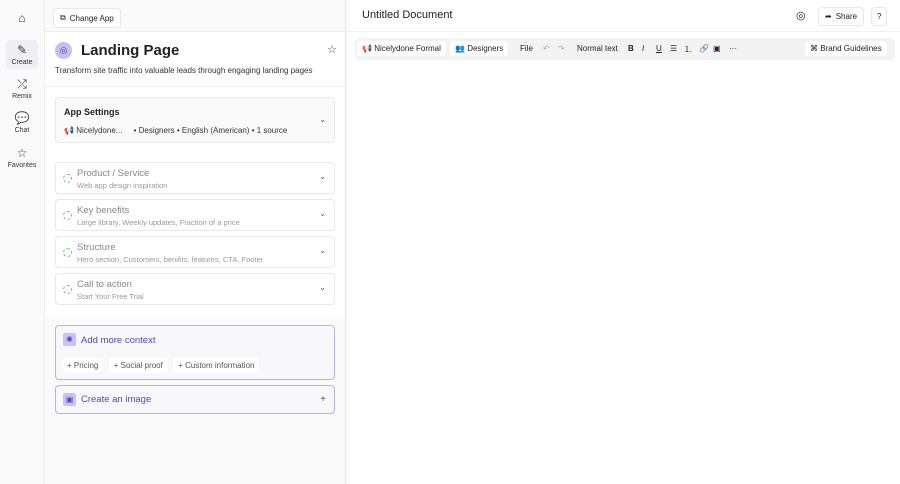  What do you see at coordinates (460, 48) in the screenshot?
I see `users-icon: 👥` at bounding box center [460, 48].